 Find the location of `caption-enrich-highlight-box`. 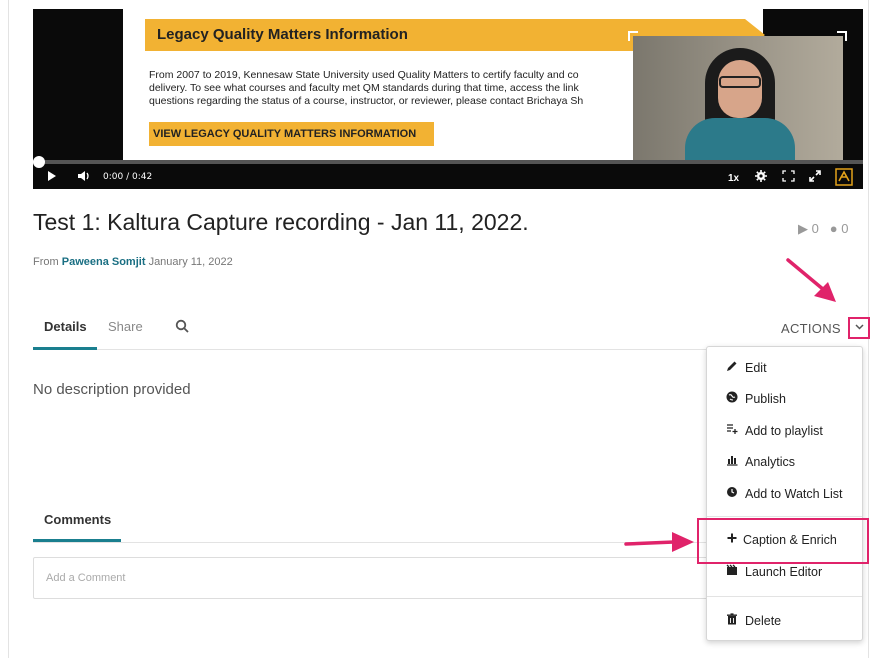

caption-enrich-highlight-box is located at coordinates (783, 541).